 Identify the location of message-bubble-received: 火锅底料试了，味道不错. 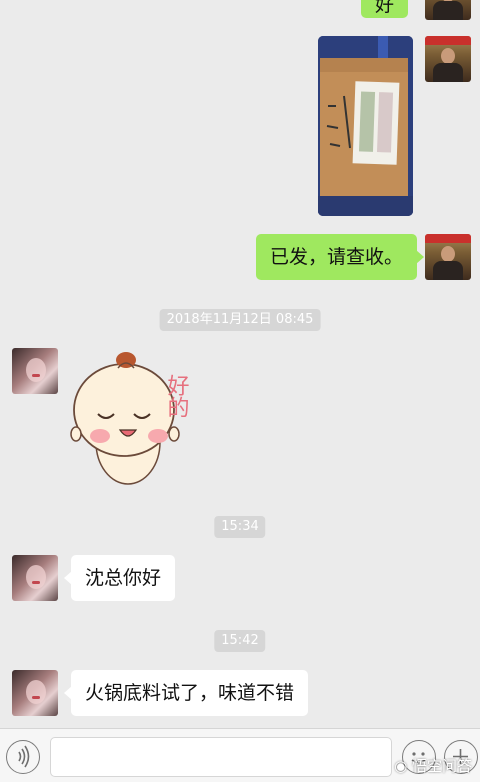
(186, 693).